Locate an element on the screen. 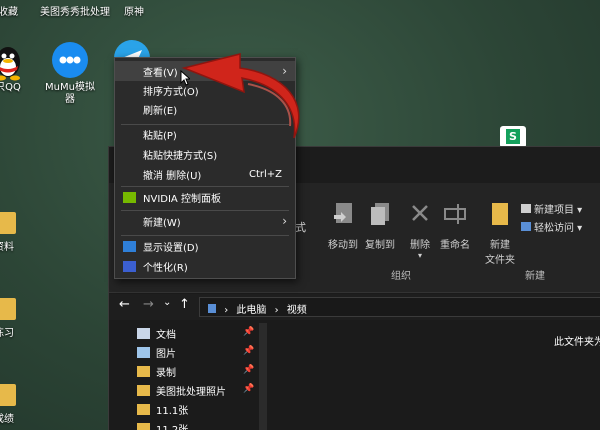  nvidia-icon is located at coordinates (129, 197).